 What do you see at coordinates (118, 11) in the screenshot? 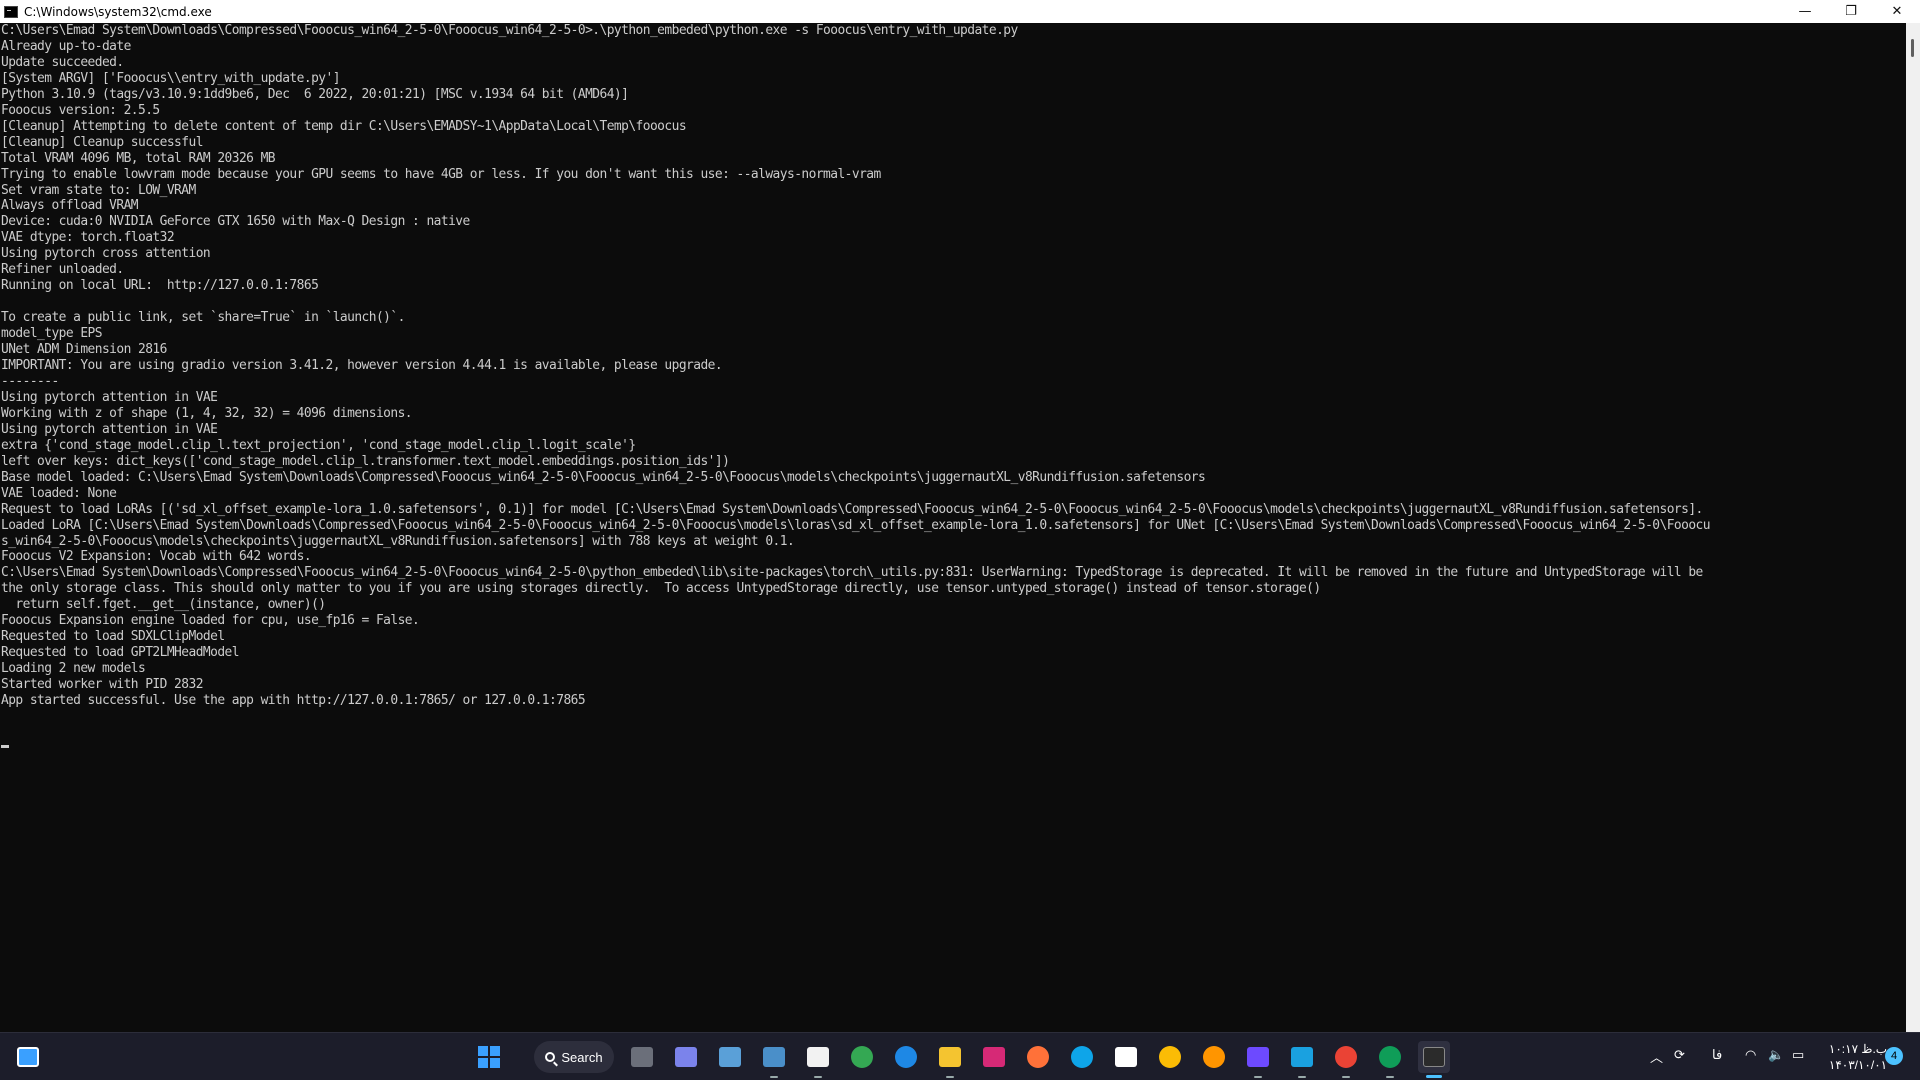
I see `window-title: C:\Windows\system32\cmd.exe` at bounding box center [118, 11].